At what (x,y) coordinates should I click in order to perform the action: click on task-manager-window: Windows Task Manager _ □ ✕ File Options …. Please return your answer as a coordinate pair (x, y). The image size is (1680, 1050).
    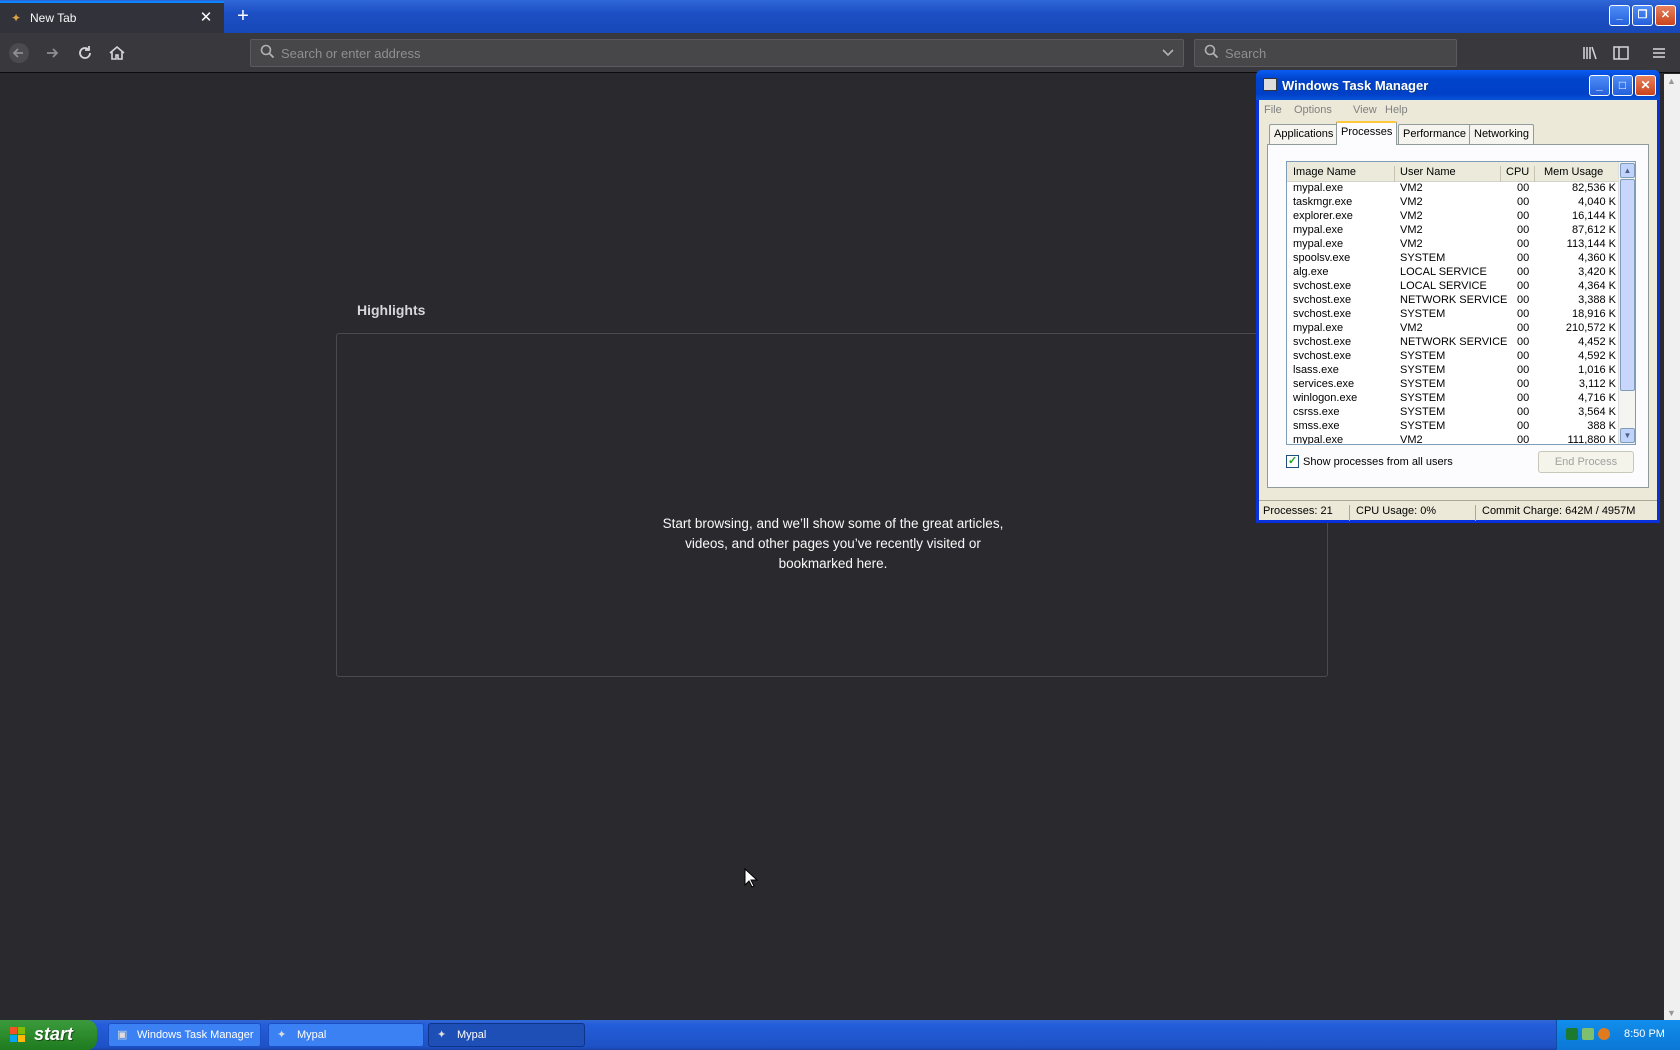
    Looking at the image, I should click on (1458, 296).